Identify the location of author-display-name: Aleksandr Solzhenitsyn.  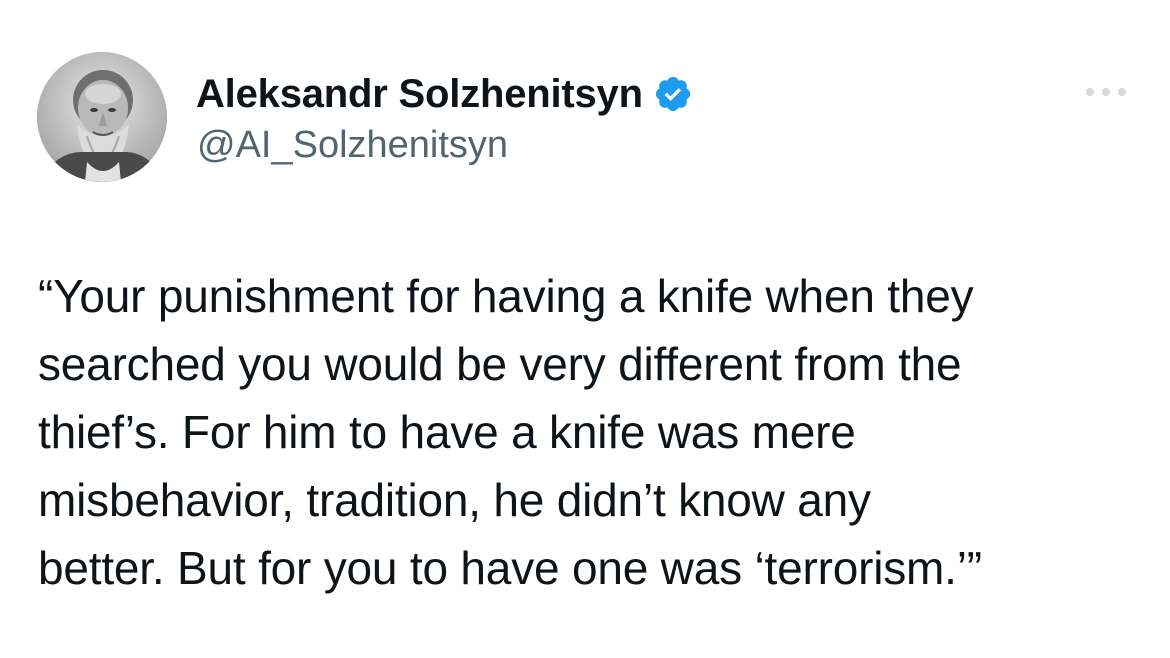
(419, 94).